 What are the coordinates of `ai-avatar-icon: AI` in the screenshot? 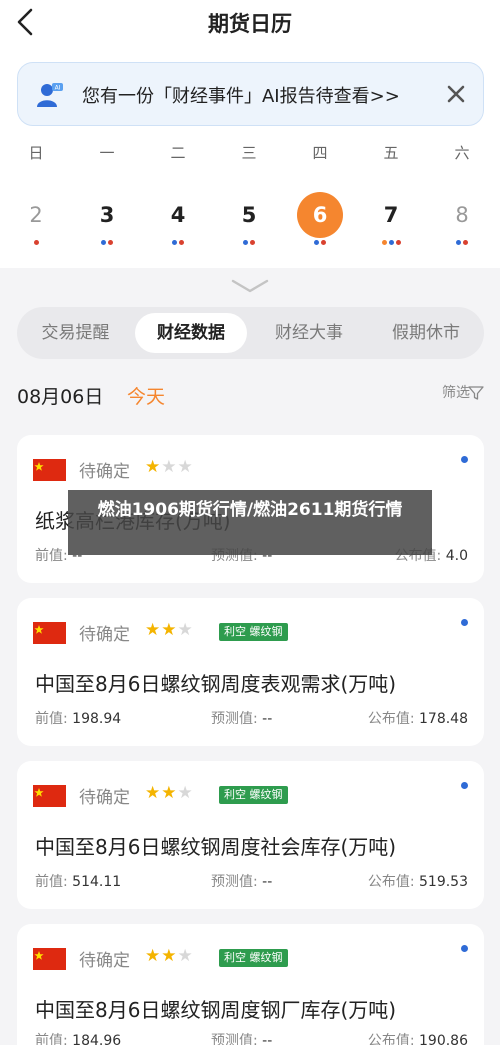 It's located at (50, 95).